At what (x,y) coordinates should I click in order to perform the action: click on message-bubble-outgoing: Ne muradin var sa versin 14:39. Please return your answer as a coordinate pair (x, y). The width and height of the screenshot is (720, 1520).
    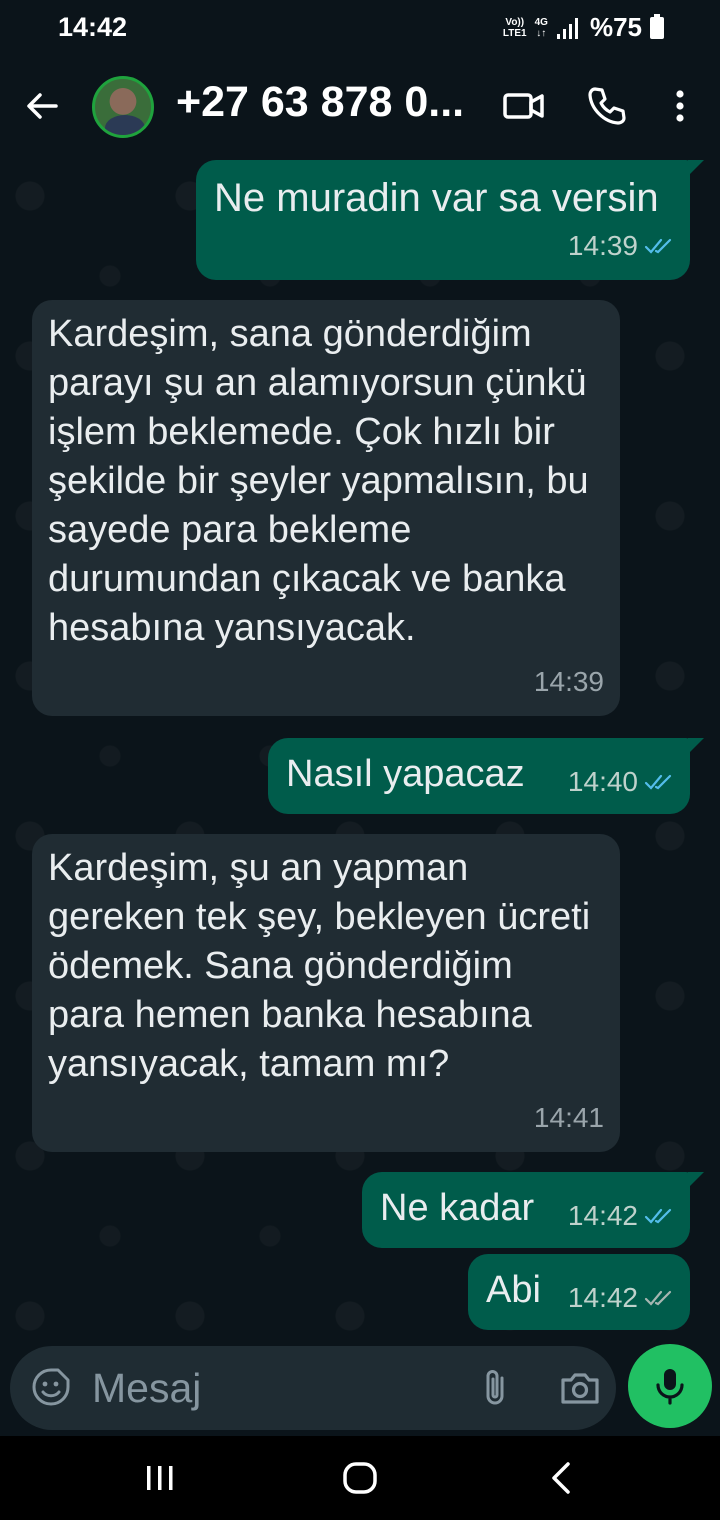
    Looking at the image, I should click on (450, 220).